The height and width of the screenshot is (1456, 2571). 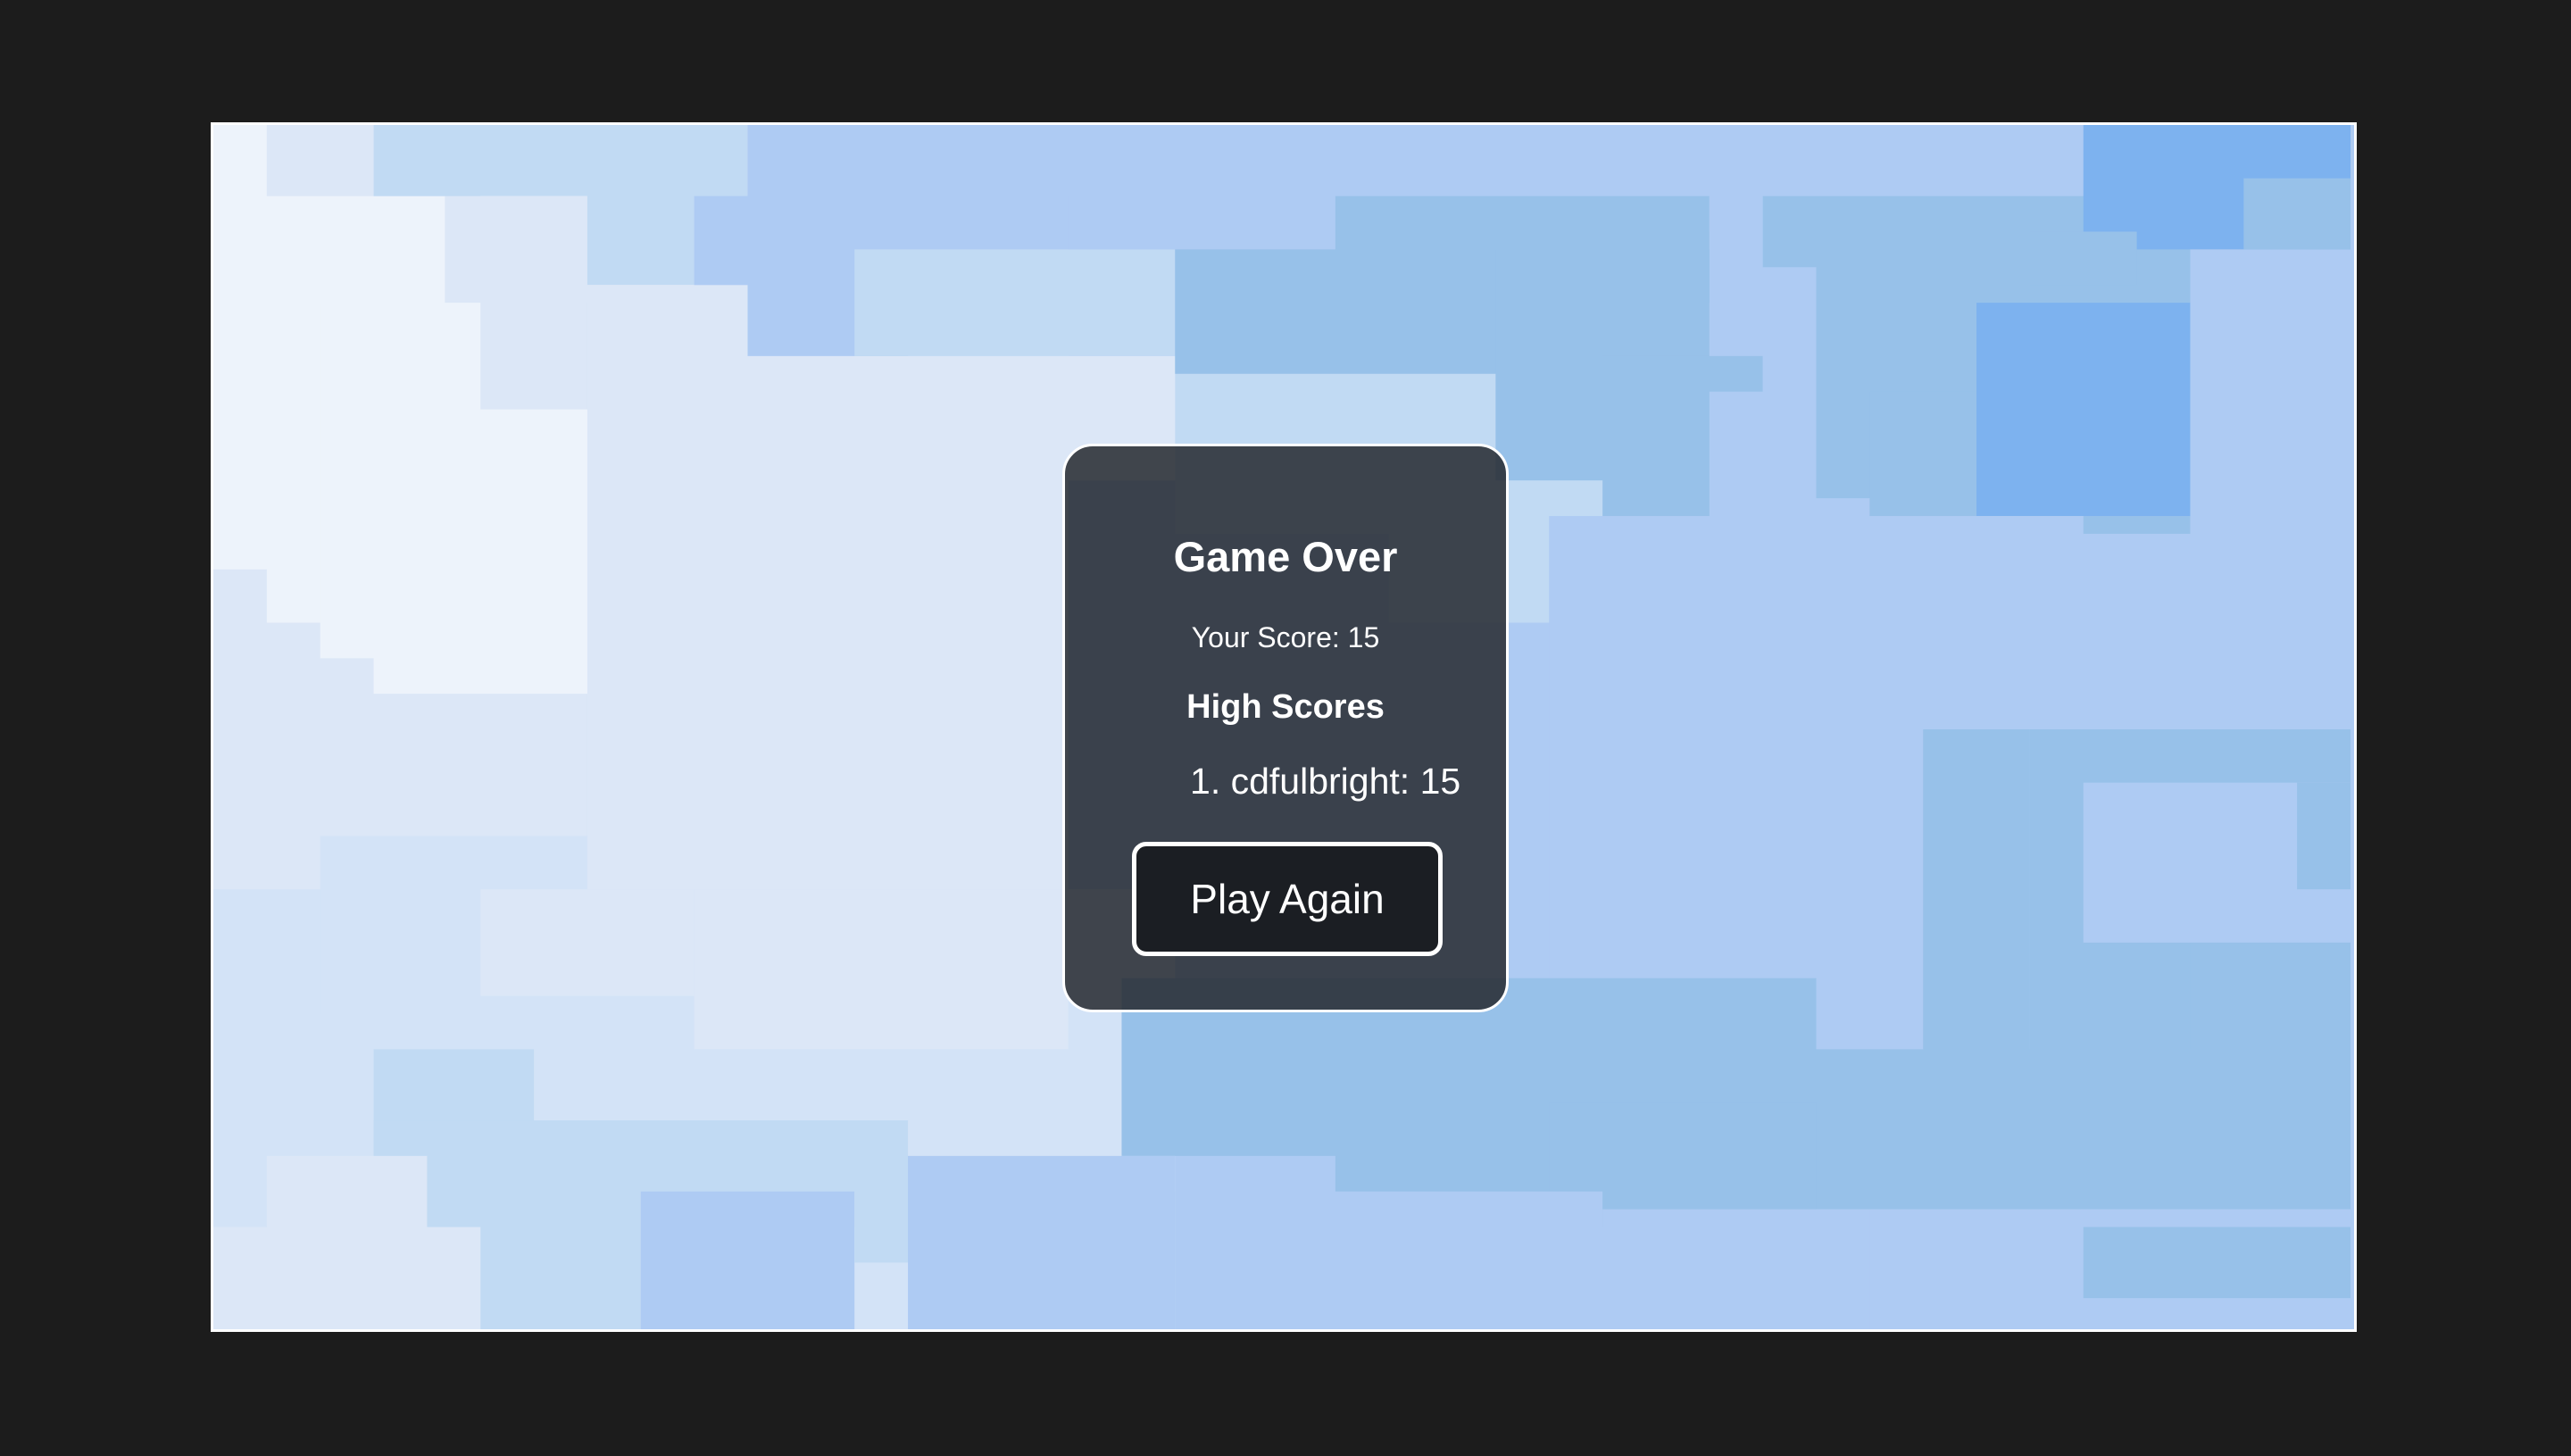 I want to click on high-scores-heading: High Scores, so click(x=1285, y=707).